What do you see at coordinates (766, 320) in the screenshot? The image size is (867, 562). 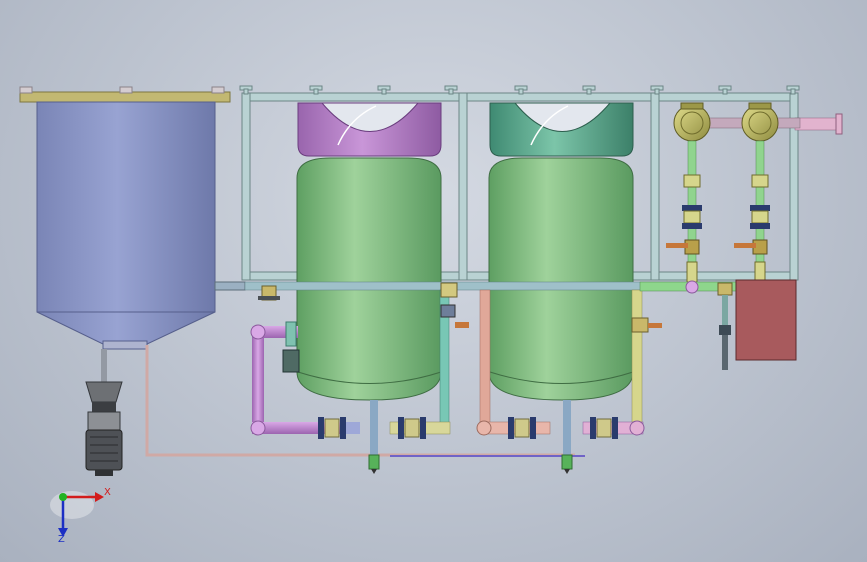 I see `control-box` at bounding box center [766, 320].